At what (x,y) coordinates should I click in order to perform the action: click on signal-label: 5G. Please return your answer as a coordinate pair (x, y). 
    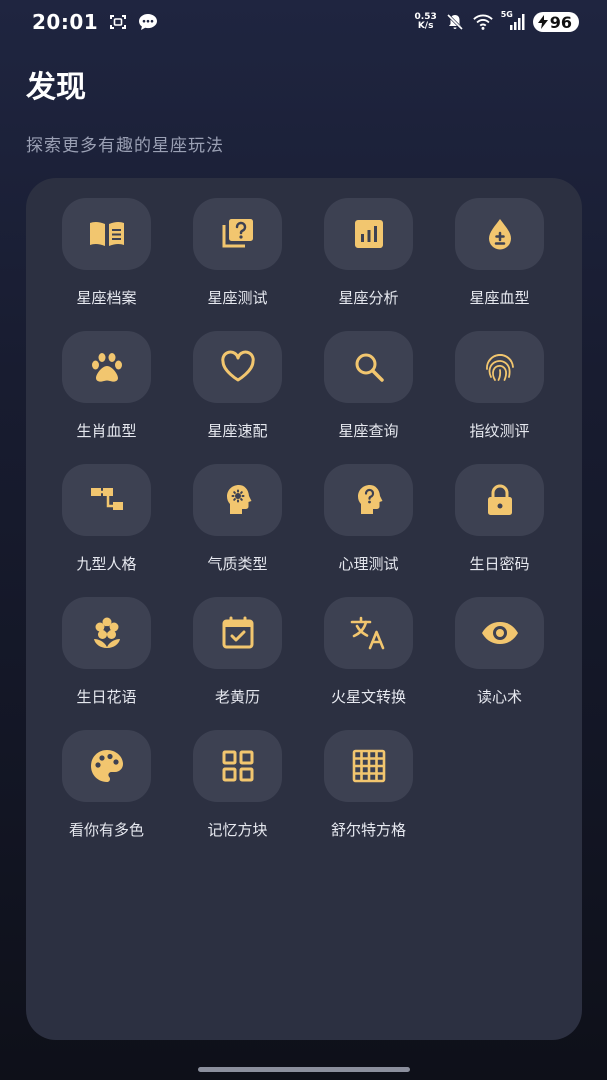
    Looking at the image, I should click on (506, 14).